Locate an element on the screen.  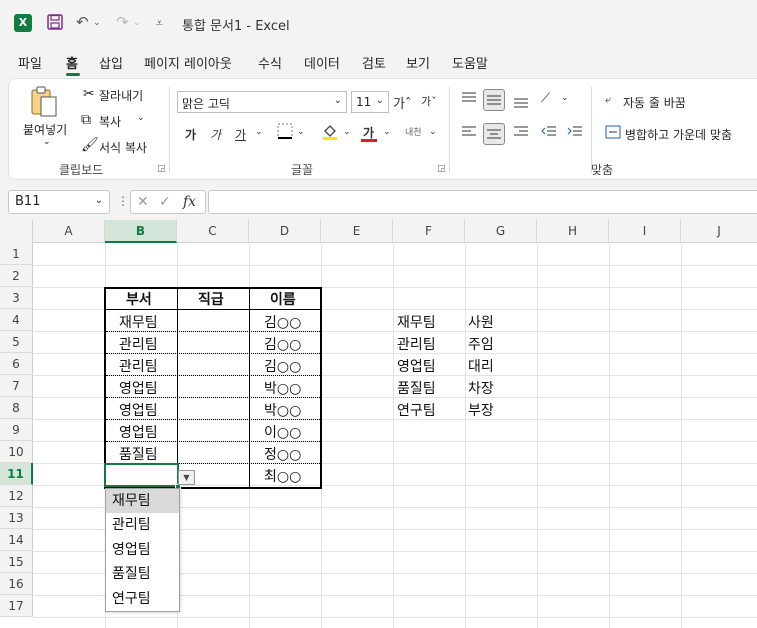
font-name-select: 맑은 고딕 ⌄ is located at coordinates (262, 102).